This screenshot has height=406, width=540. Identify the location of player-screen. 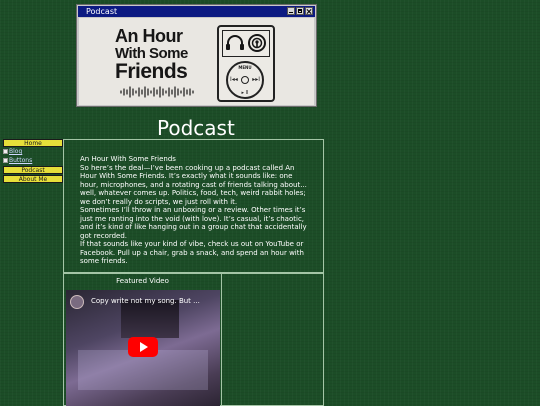
(246, 43).